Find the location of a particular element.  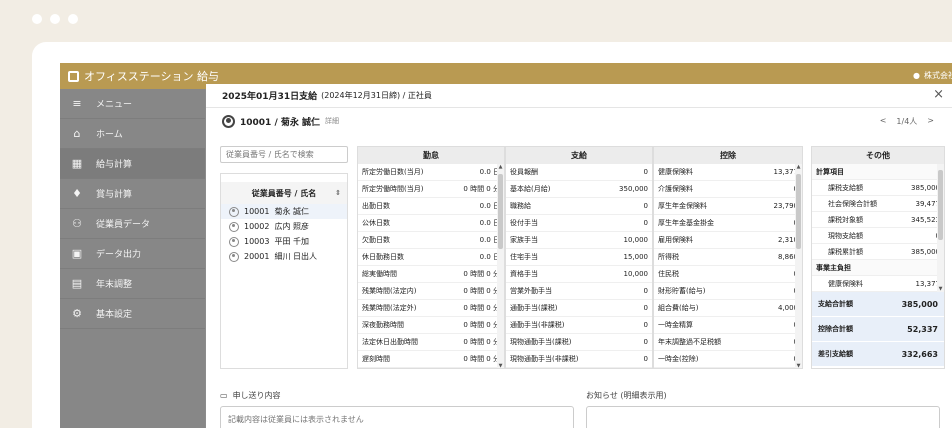

total-label: 支給合計額 is located at coordinates (835, 304).